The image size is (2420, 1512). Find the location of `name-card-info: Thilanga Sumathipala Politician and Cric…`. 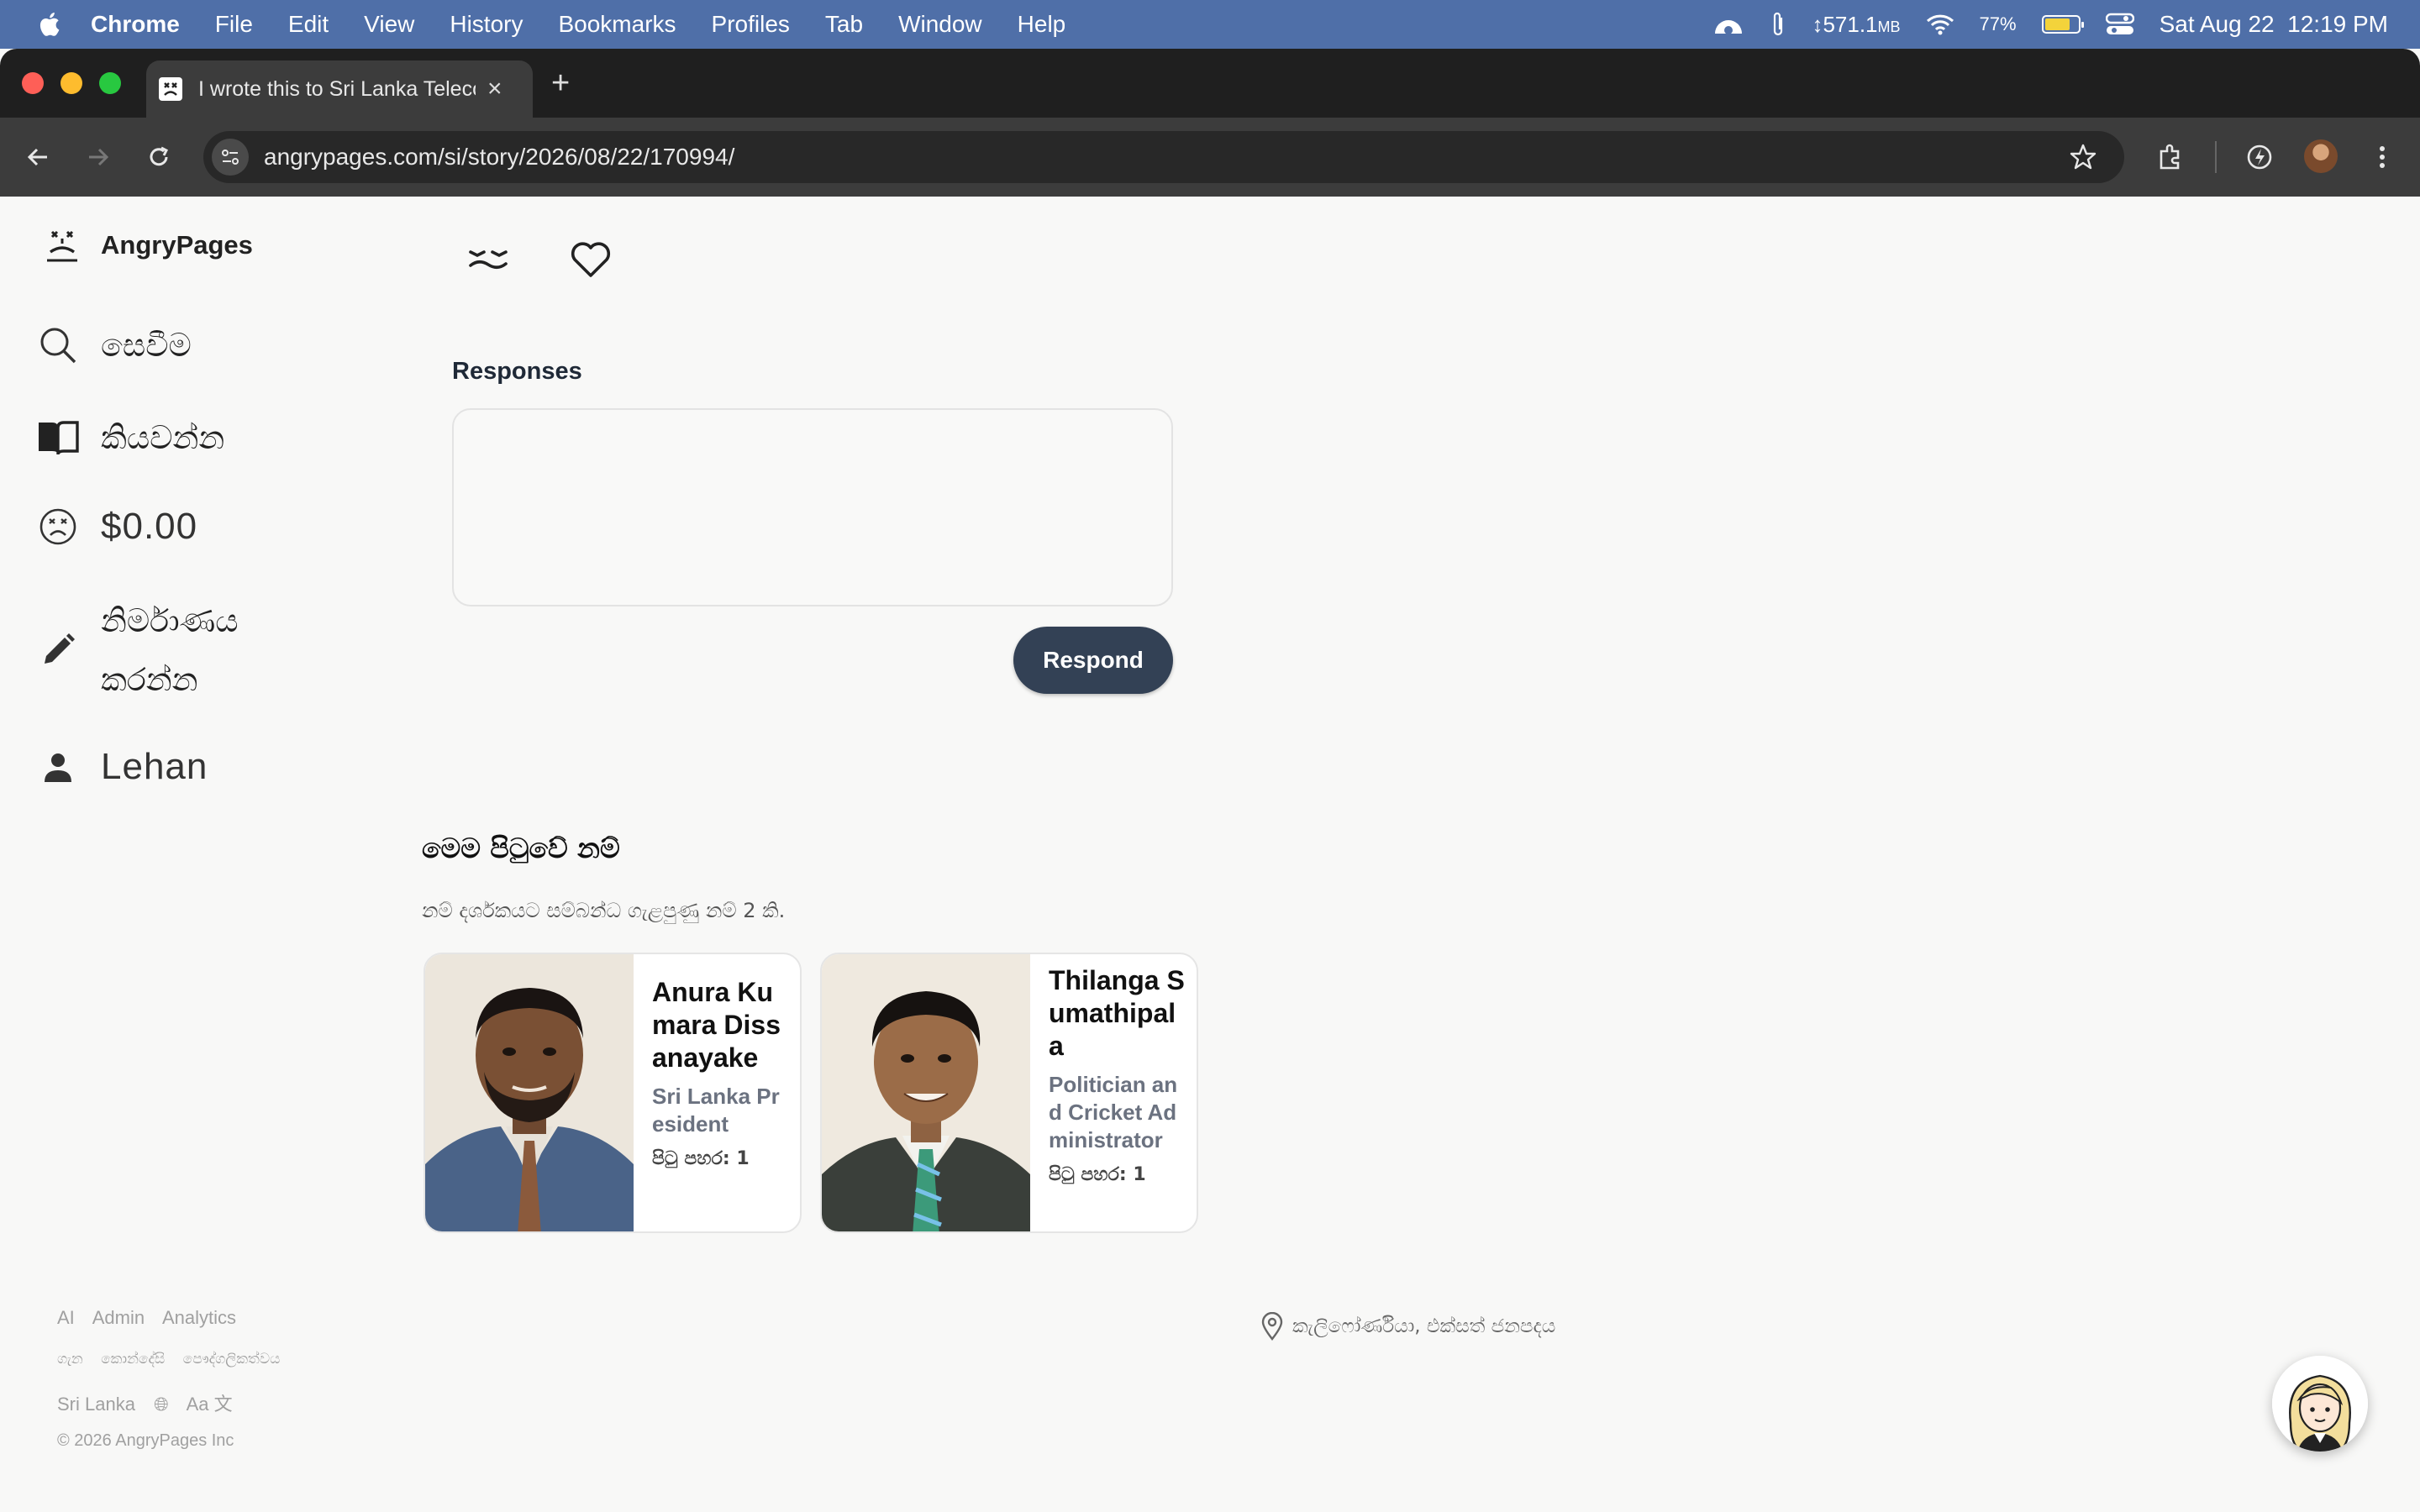

name-card-info: Thilanga Sumathipala Politician and Cric… is located at coordinates (1117, 1074).